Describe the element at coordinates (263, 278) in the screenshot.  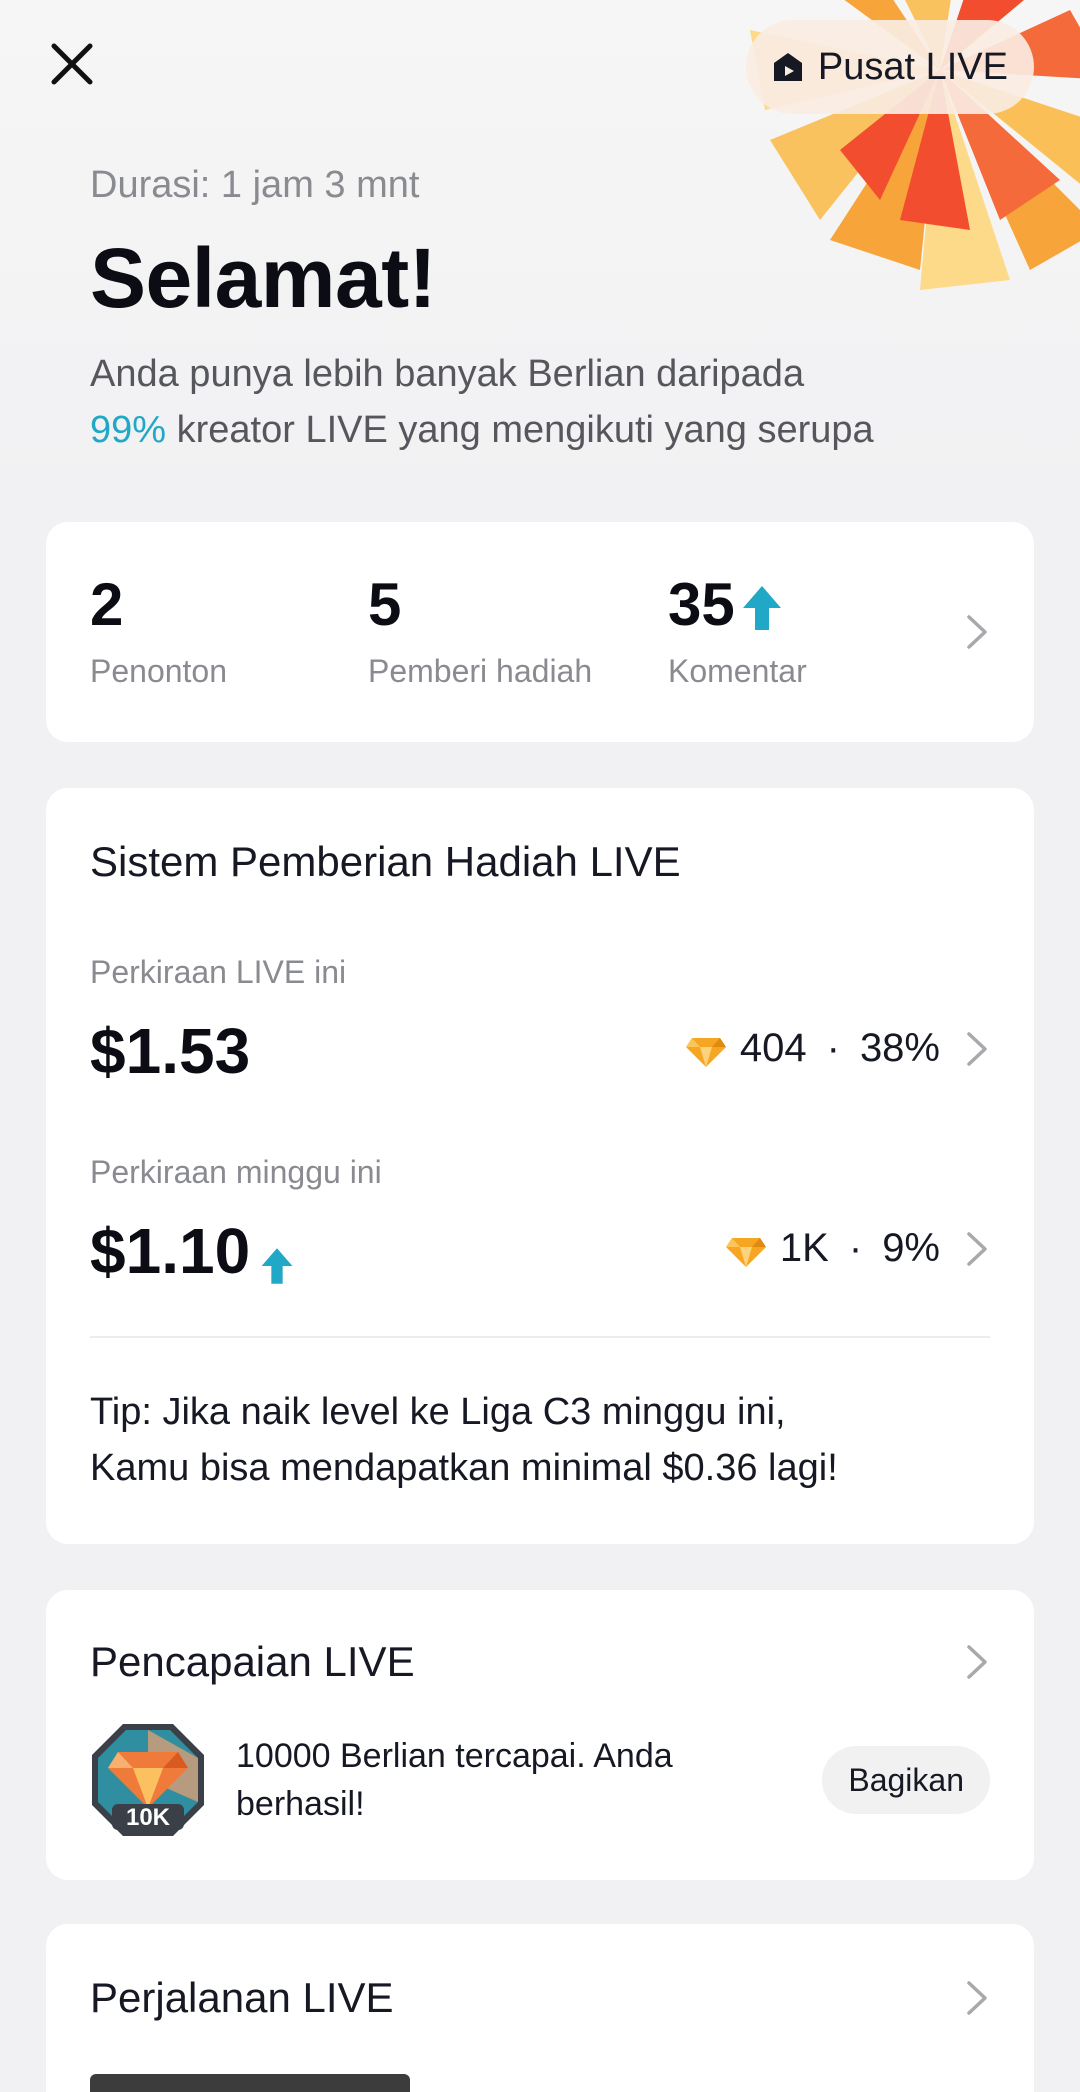
I see `page-title: Selamat!` at that location.